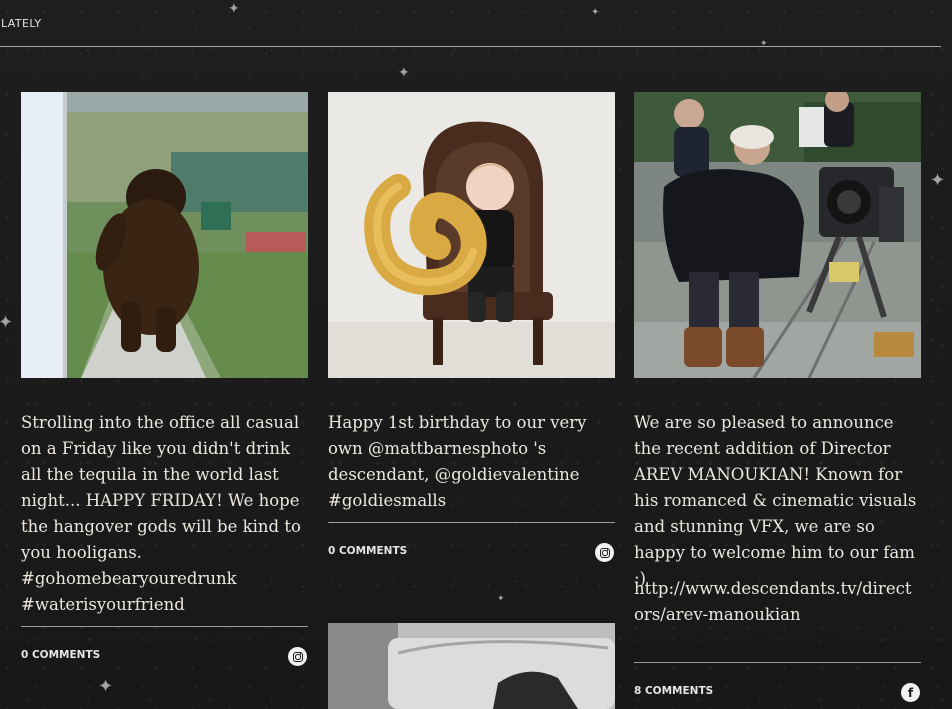 The height and width of the screenshot is (709, 952). I want to click on post-image-film-set, so click(777, 235).